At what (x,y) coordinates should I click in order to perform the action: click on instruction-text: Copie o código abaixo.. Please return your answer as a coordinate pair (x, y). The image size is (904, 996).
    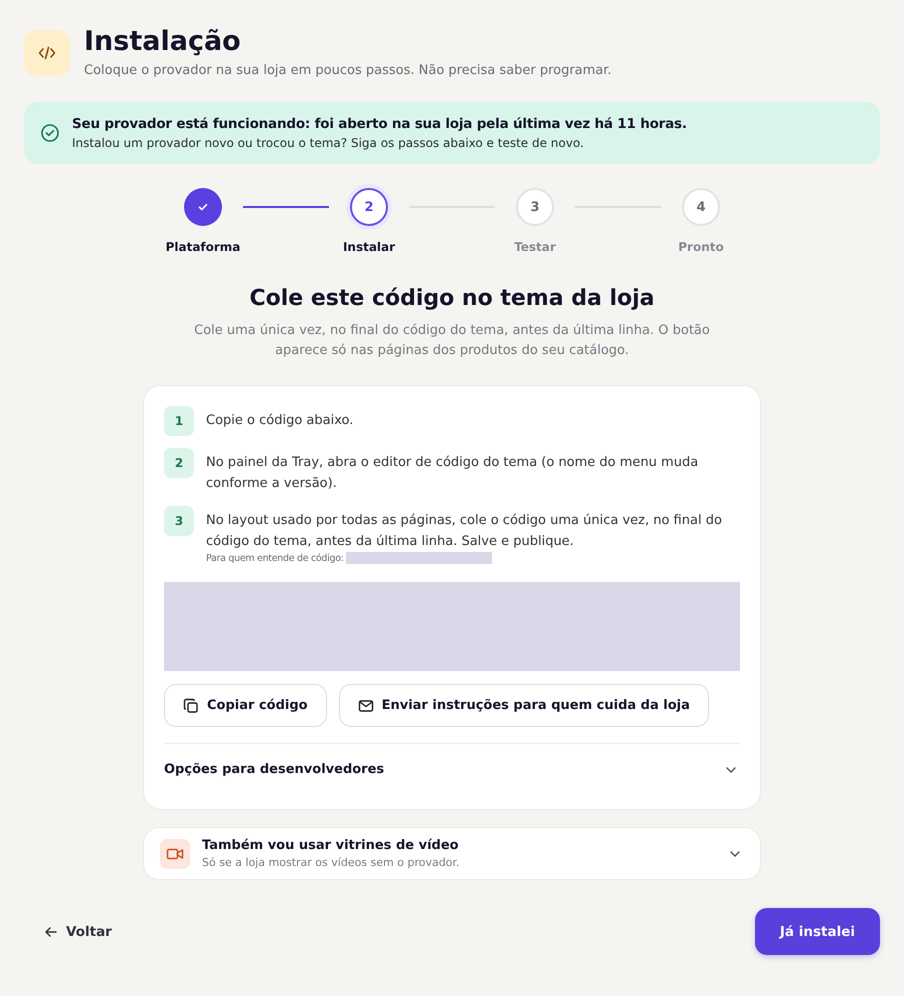
    Looking at the image, I should click on (280, 421).